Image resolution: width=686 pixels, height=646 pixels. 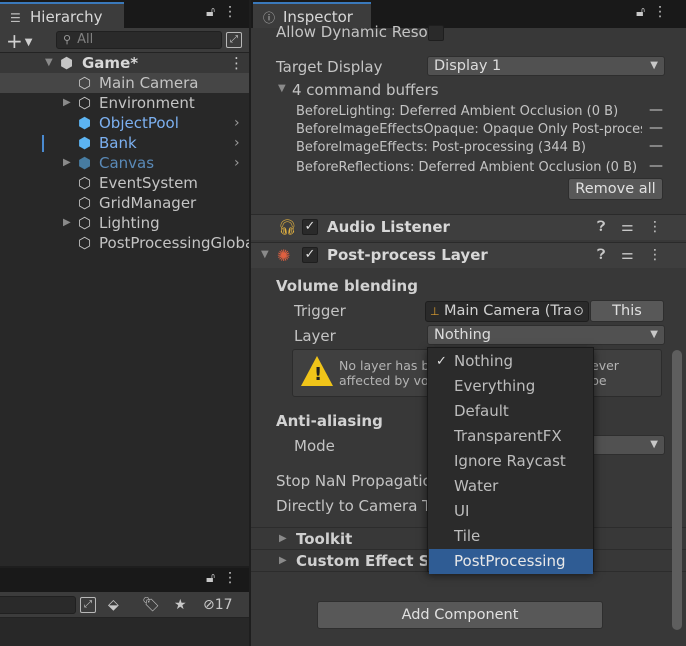 What do you see at coordinates (124, 123) in the screenshot?
I see `hierarchy-item-objectpool: ⬢ ObjectPool ›` at bounding box center [124, 123].